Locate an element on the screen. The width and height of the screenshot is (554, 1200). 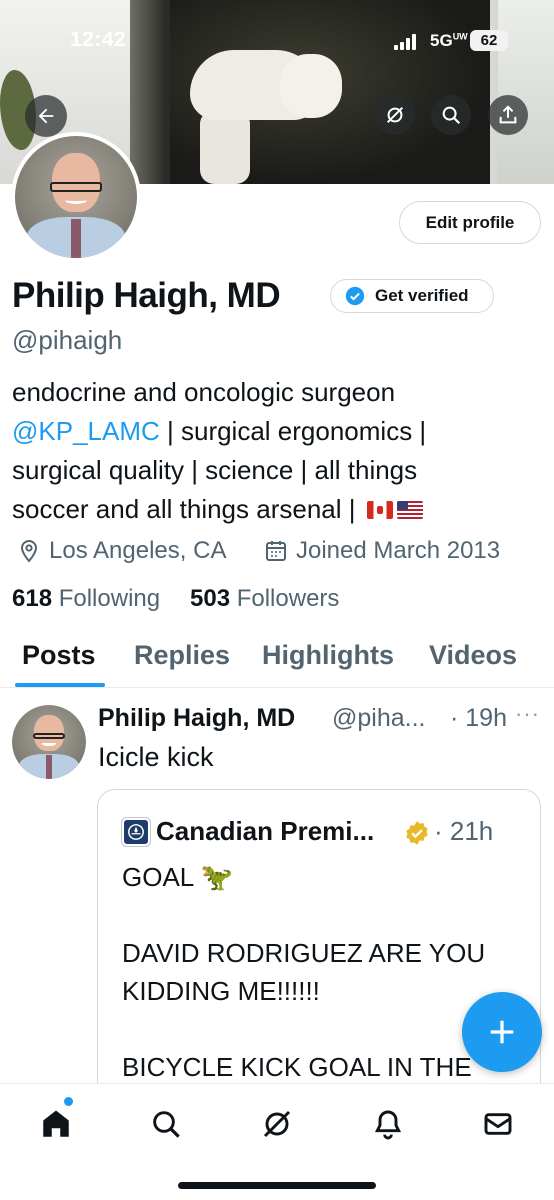
gold-verified-badge-icon is located at coordinates (417, 833).